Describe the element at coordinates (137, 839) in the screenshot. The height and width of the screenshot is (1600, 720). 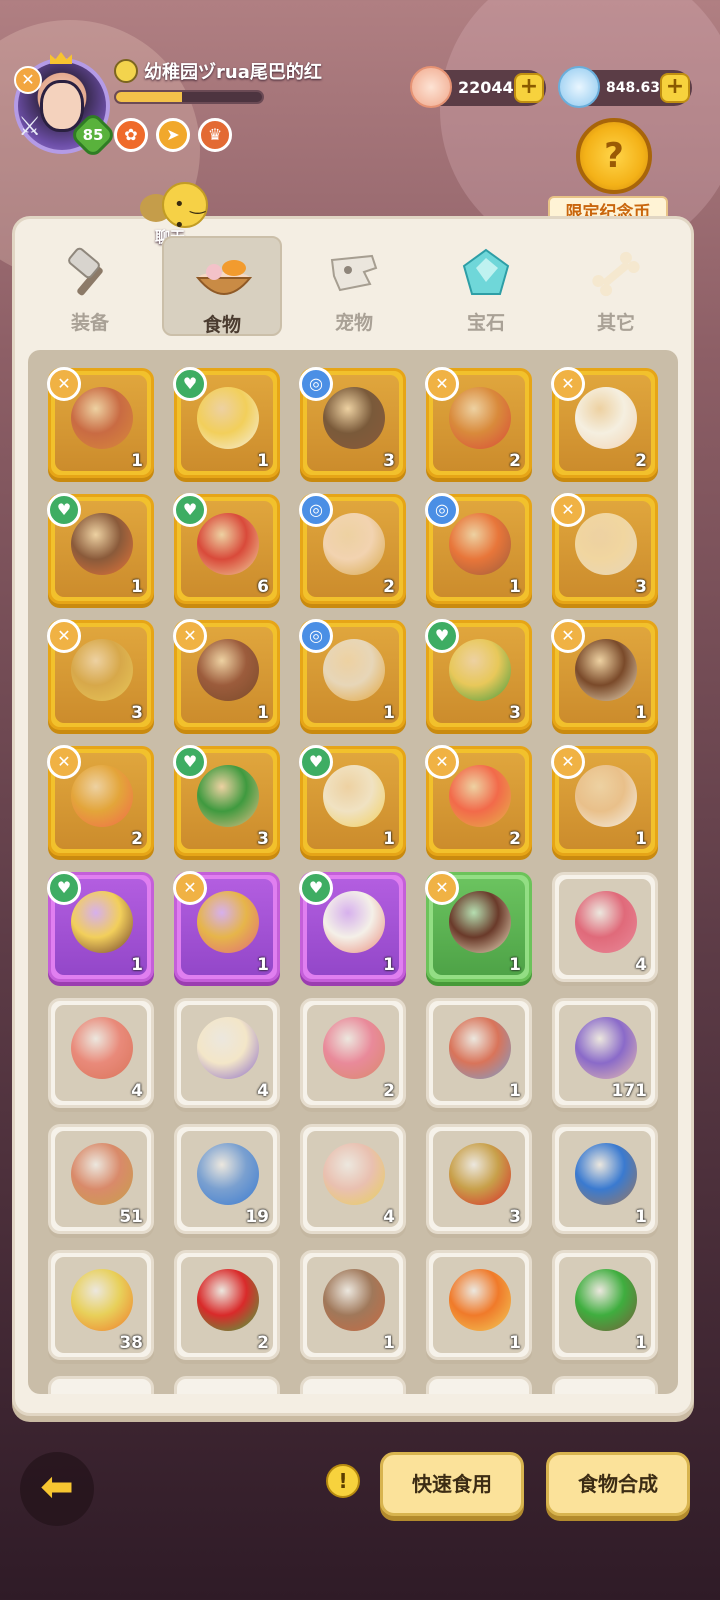
I see `item-count: 2` at that location.